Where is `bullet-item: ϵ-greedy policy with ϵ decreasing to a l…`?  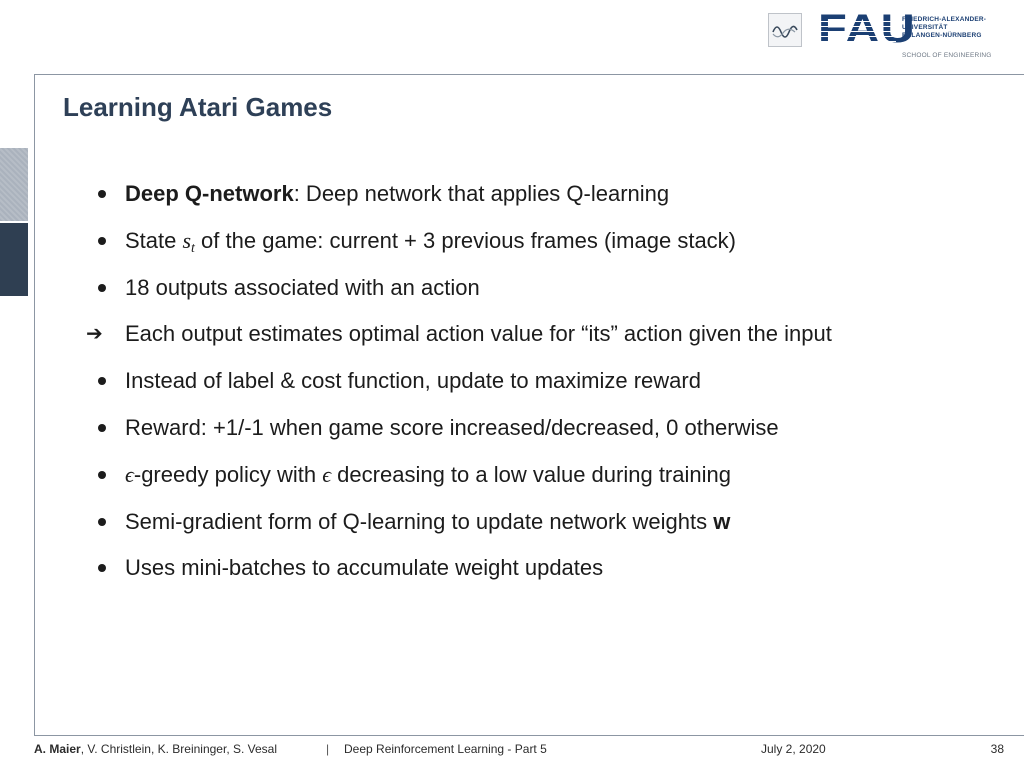
bullet-item: ϵ-greedy policy with ϵ decreasing to a l… is located at coordinates (542, 480).